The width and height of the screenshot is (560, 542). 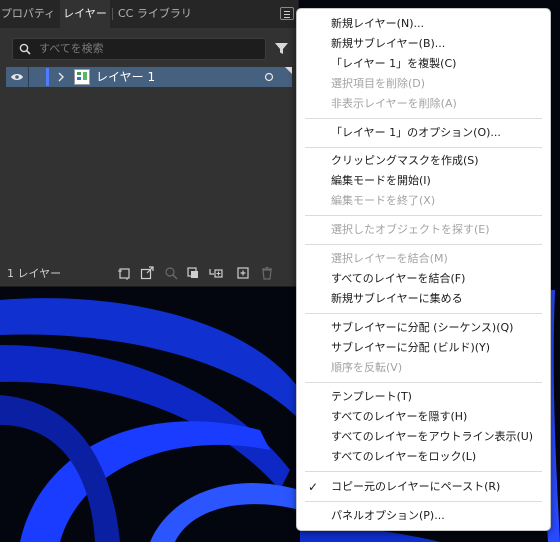 What do you see at coordinates (61, 77) in the screenshot?
I see `chevron-right-icon` at bounding box center [61, 77].